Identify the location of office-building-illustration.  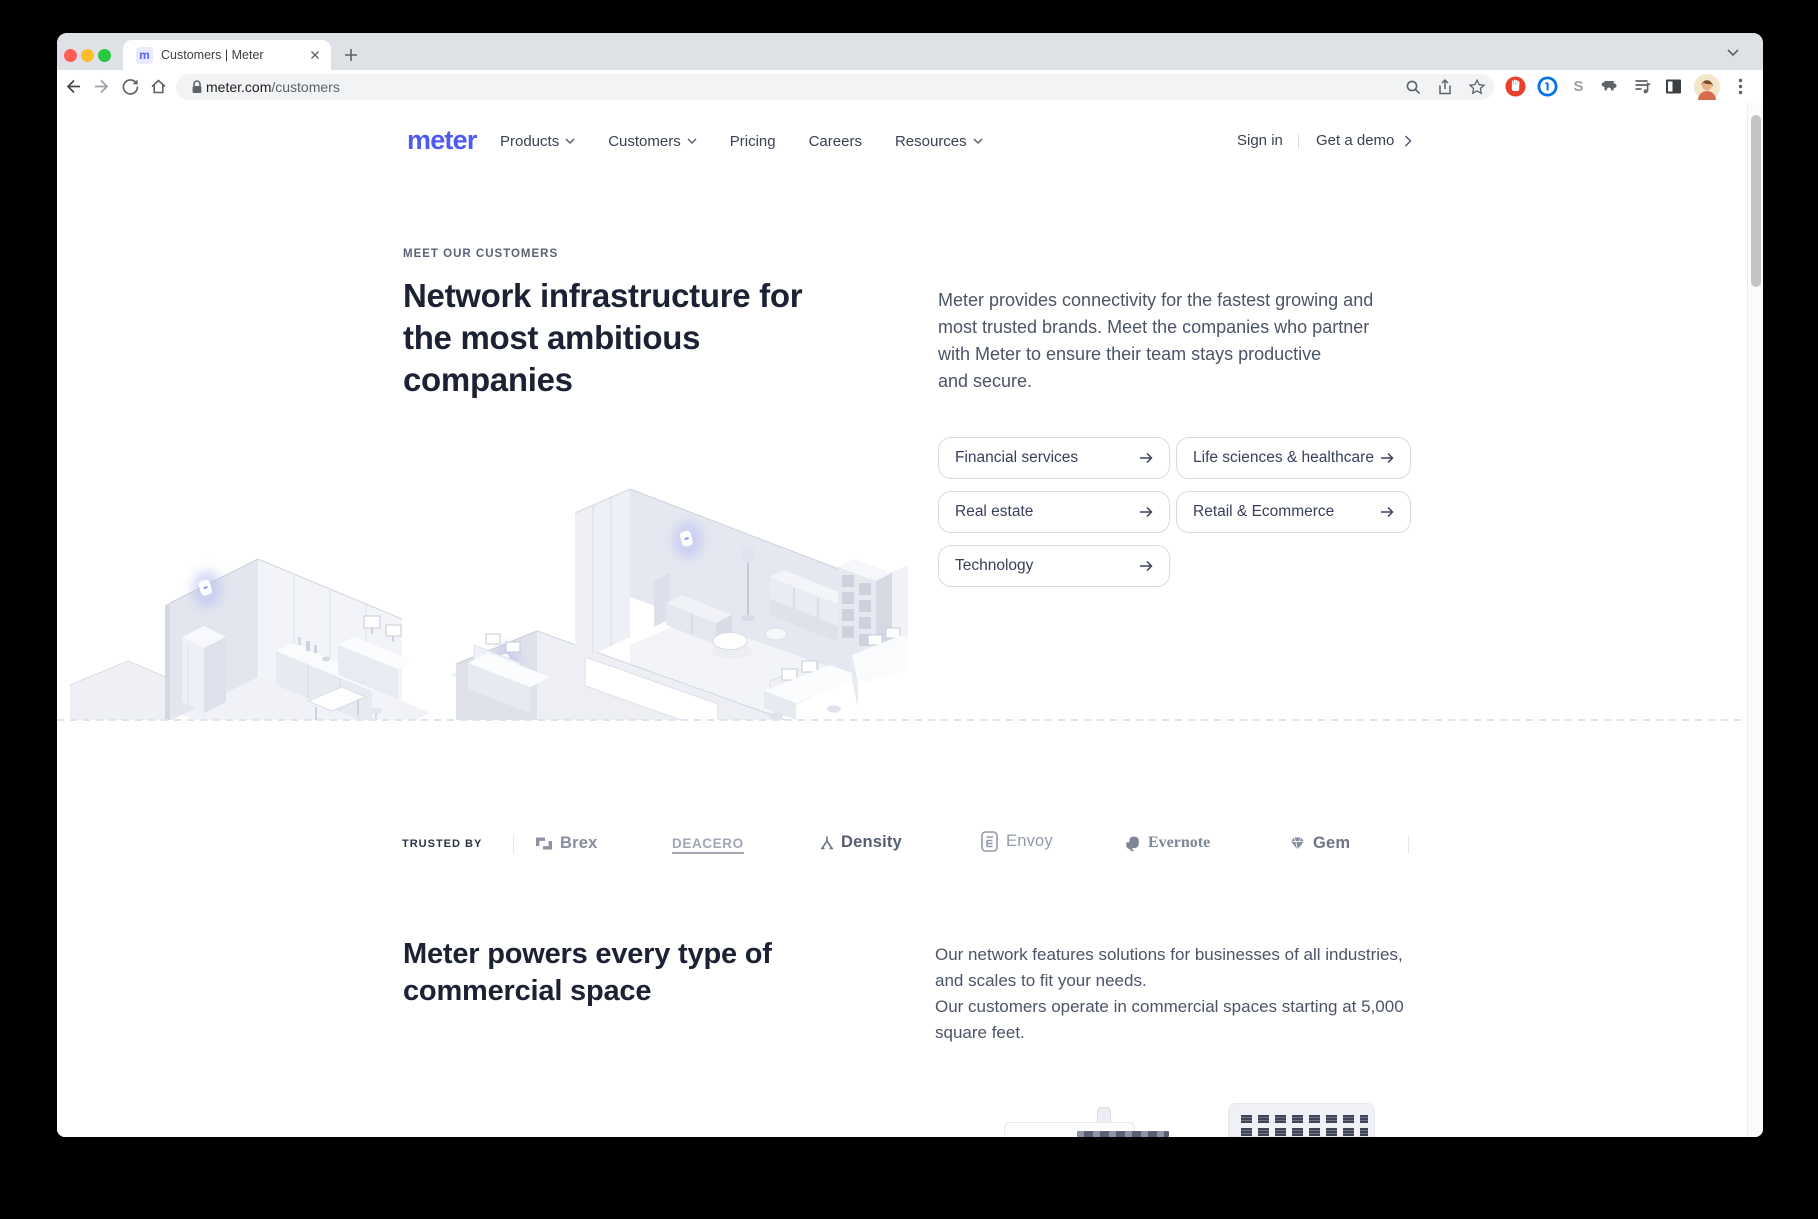
(1301, 1120).